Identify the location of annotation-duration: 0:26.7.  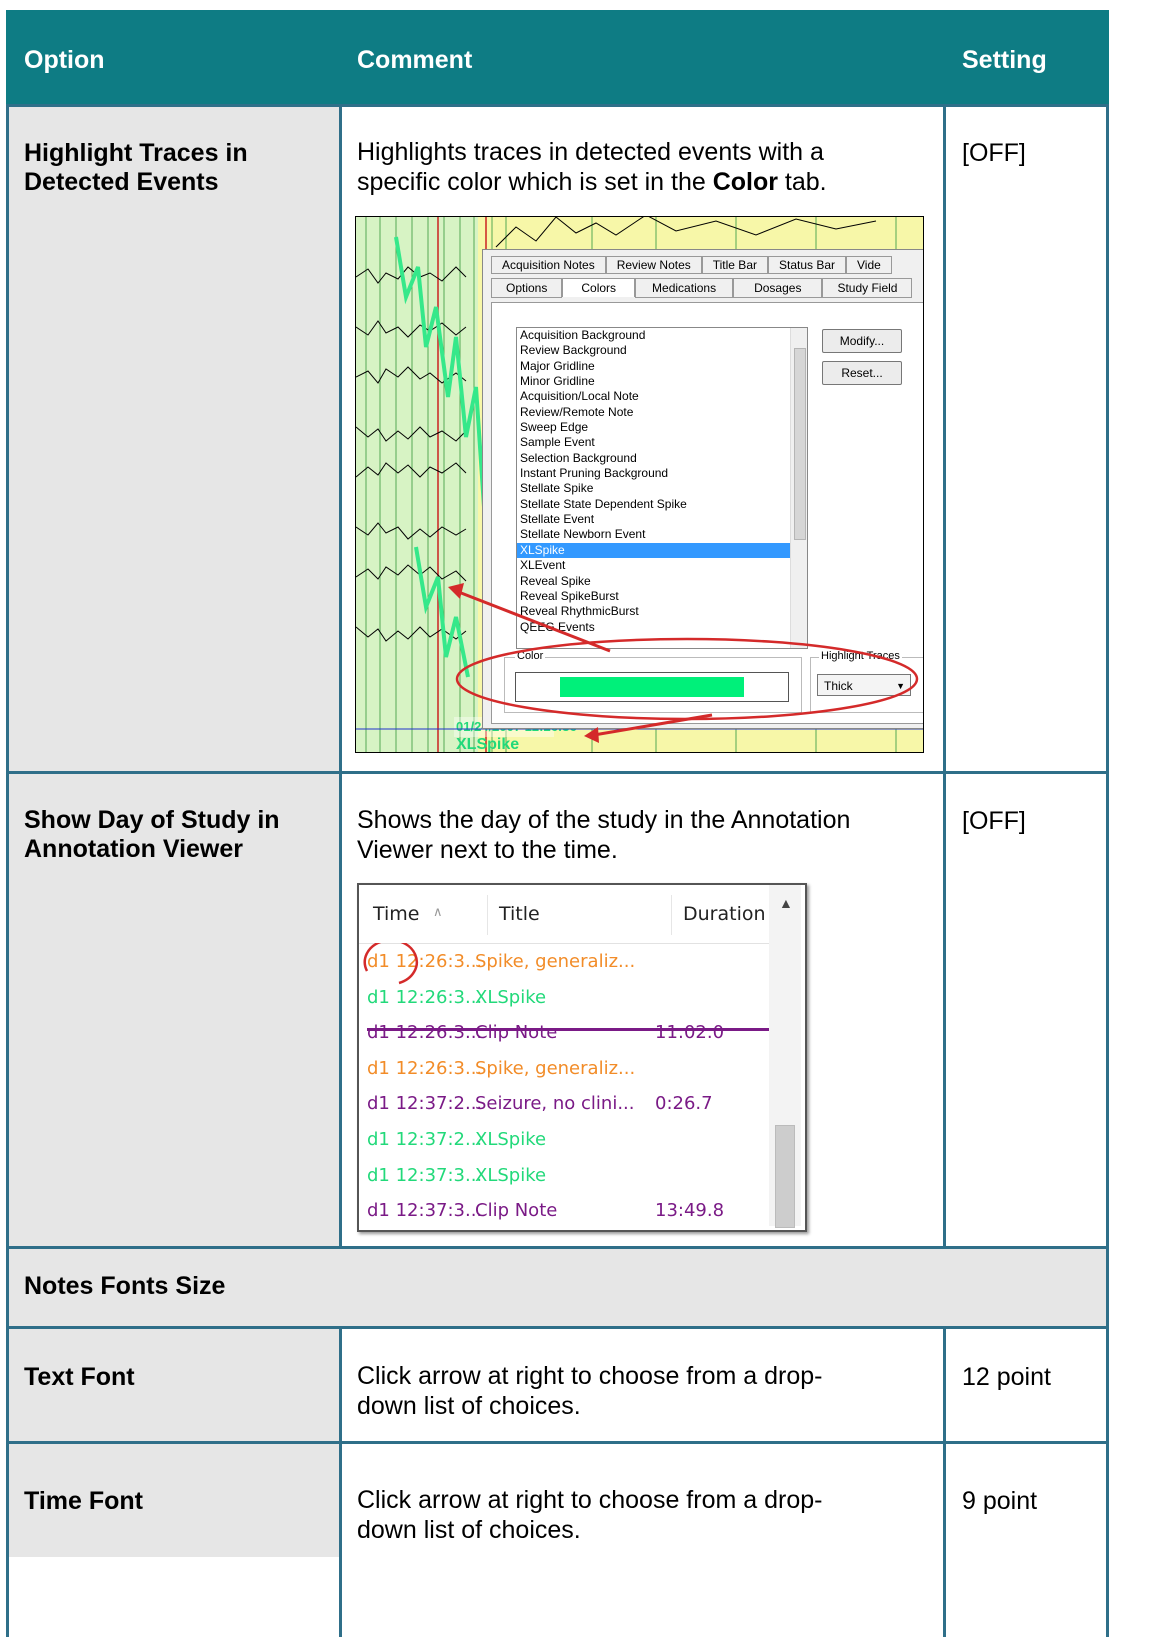
(684, 1104).